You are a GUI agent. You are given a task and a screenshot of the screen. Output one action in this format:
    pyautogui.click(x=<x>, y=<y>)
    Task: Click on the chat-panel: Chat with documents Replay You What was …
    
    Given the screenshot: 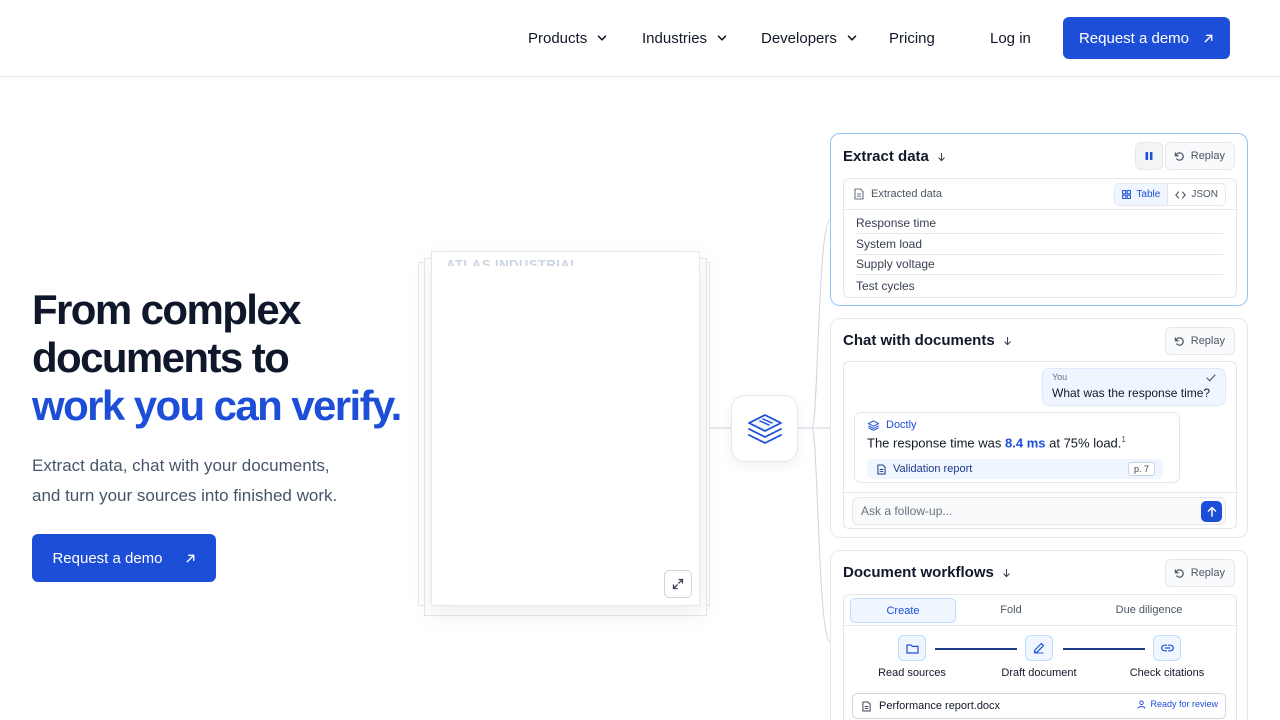 What is the action you would take?
    pyautogui.click(x=1039, y=428)
    